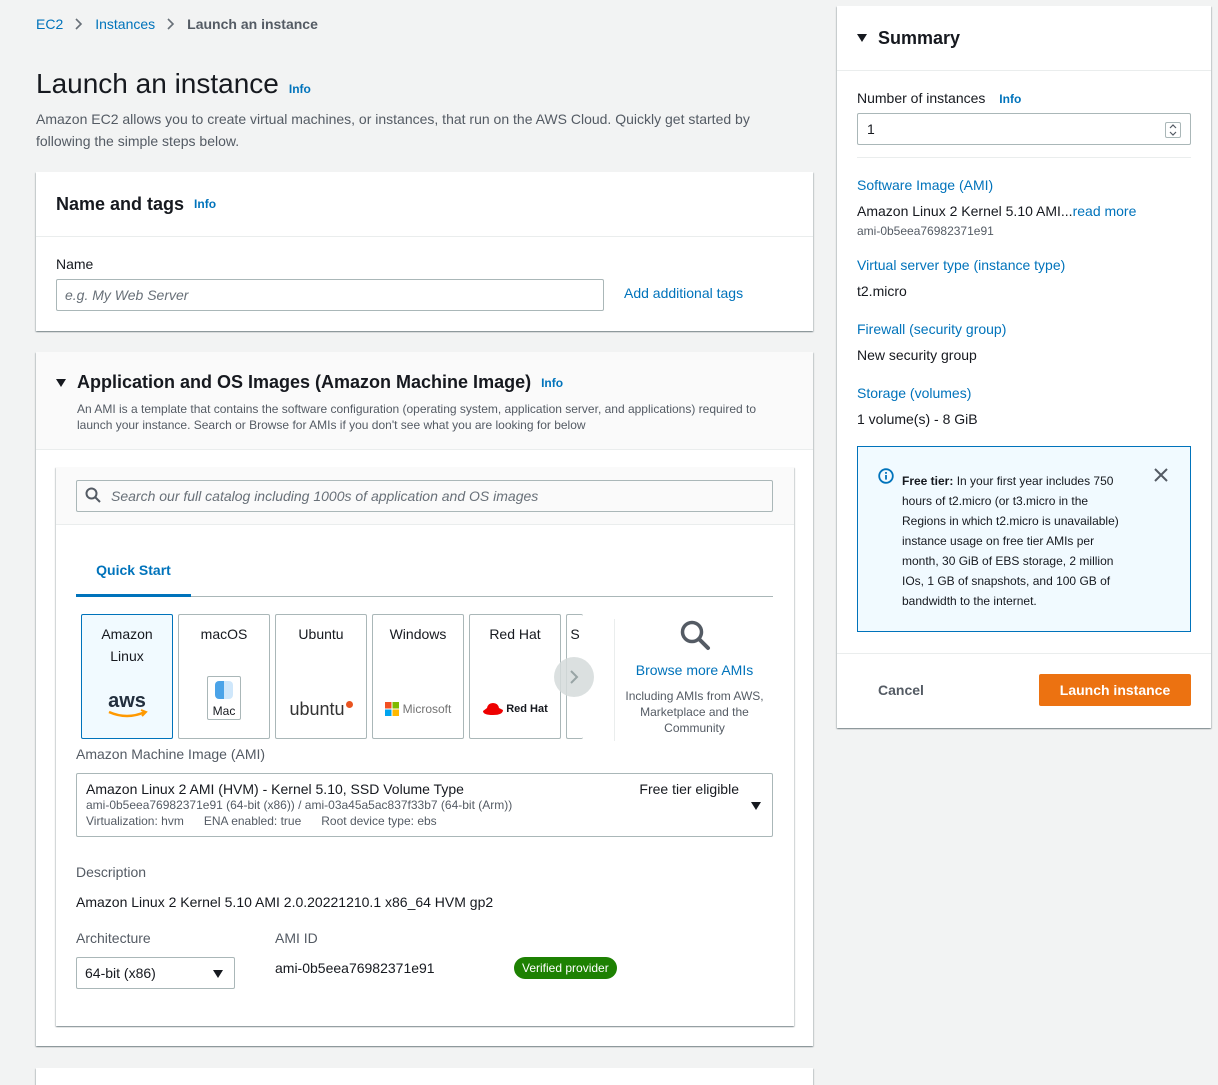 This screenshot has width=1218, height=1085. Describe the element at coordinates (252, 821) in the screenshot. I see `ami-ena: ENA enabled: true` at that location.